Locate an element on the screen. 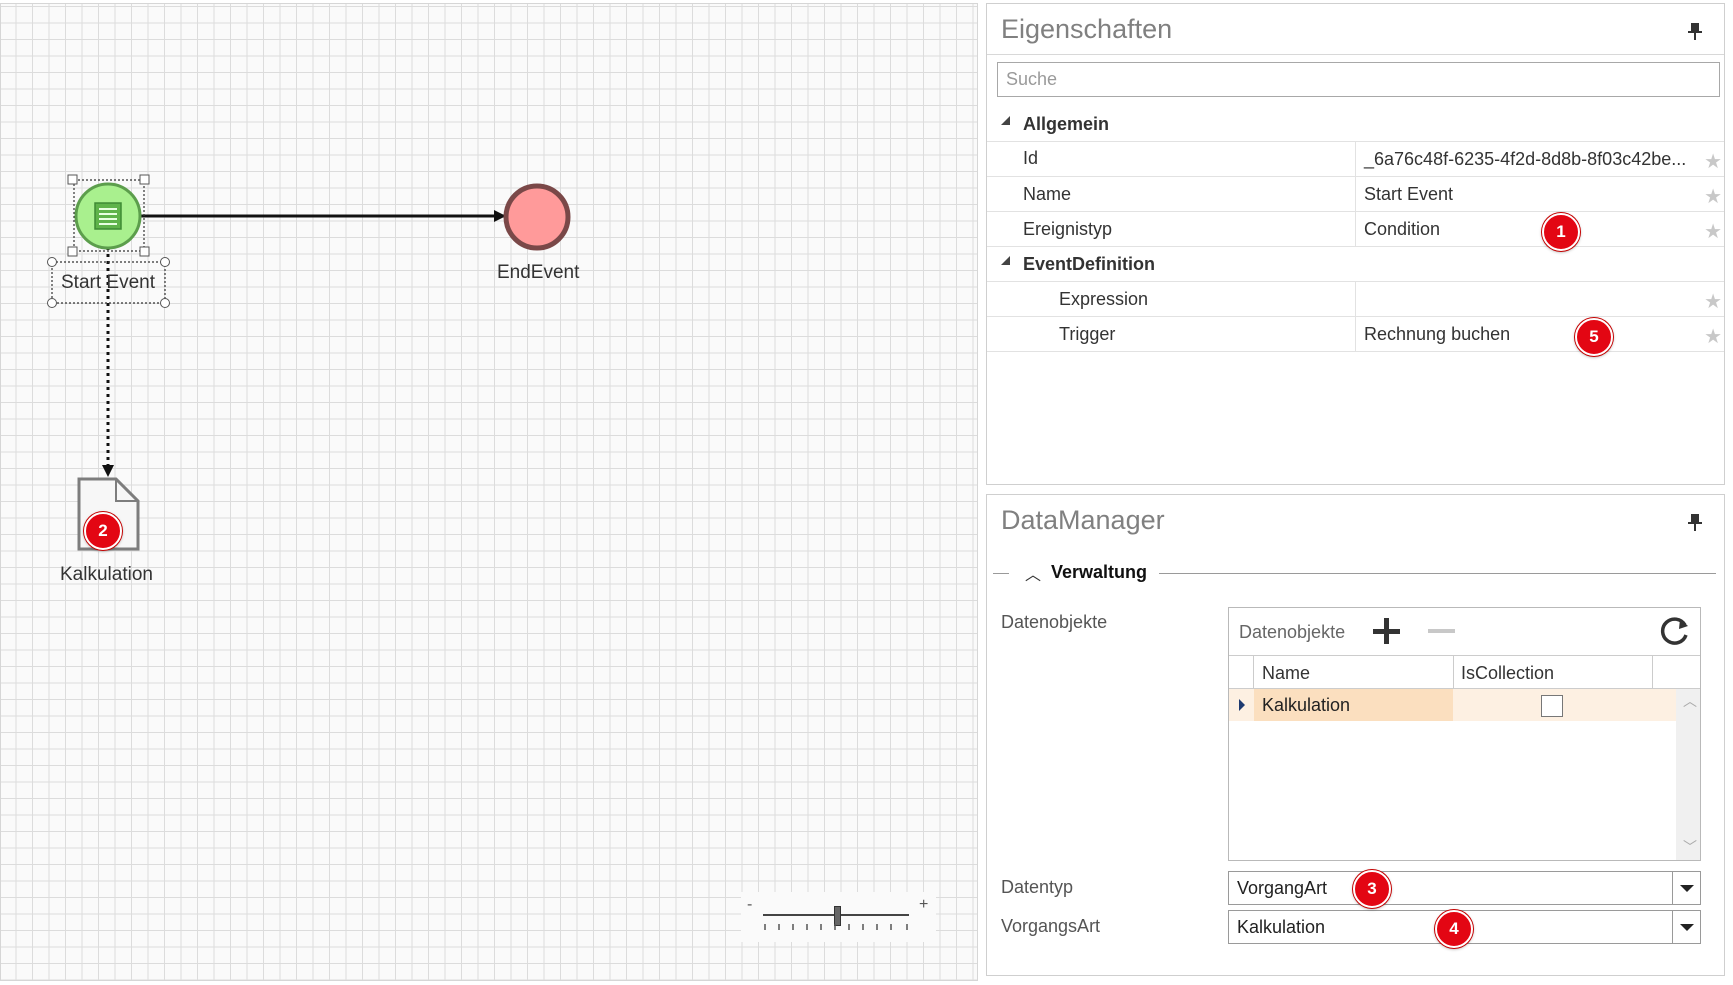 The image size is (1733, 985). annotation-badge: 3 is located at coordinates (1372, 889).